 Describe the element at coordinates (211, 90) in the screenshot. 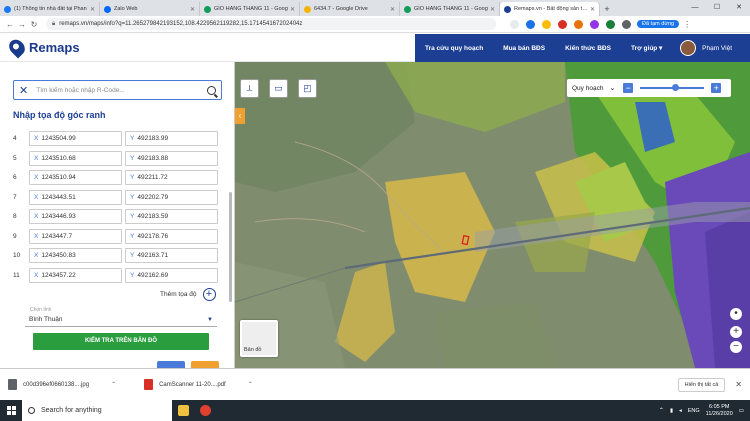

I see `search-icon` at that location.